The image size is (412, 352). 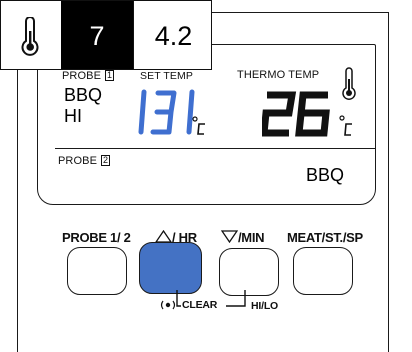 What do you see at coordinates (249, 272) in the screenshot?
I see `down-minute-button` at bounding box center [249, 272].